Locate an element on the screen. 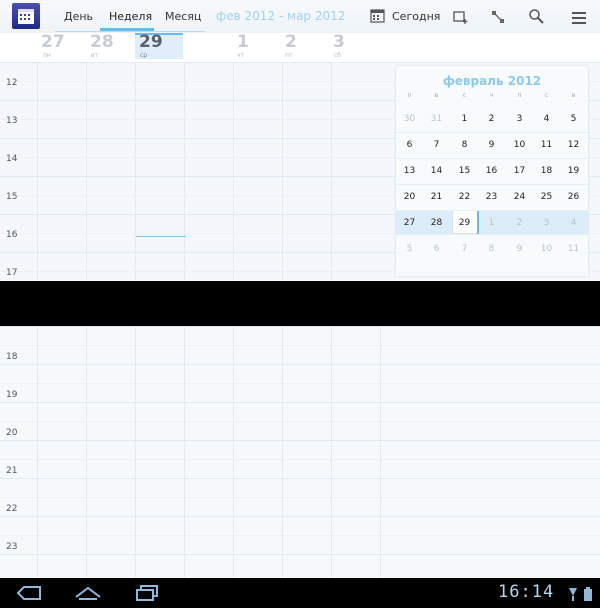  current-time-indicator is located at coordinates (161, 236).